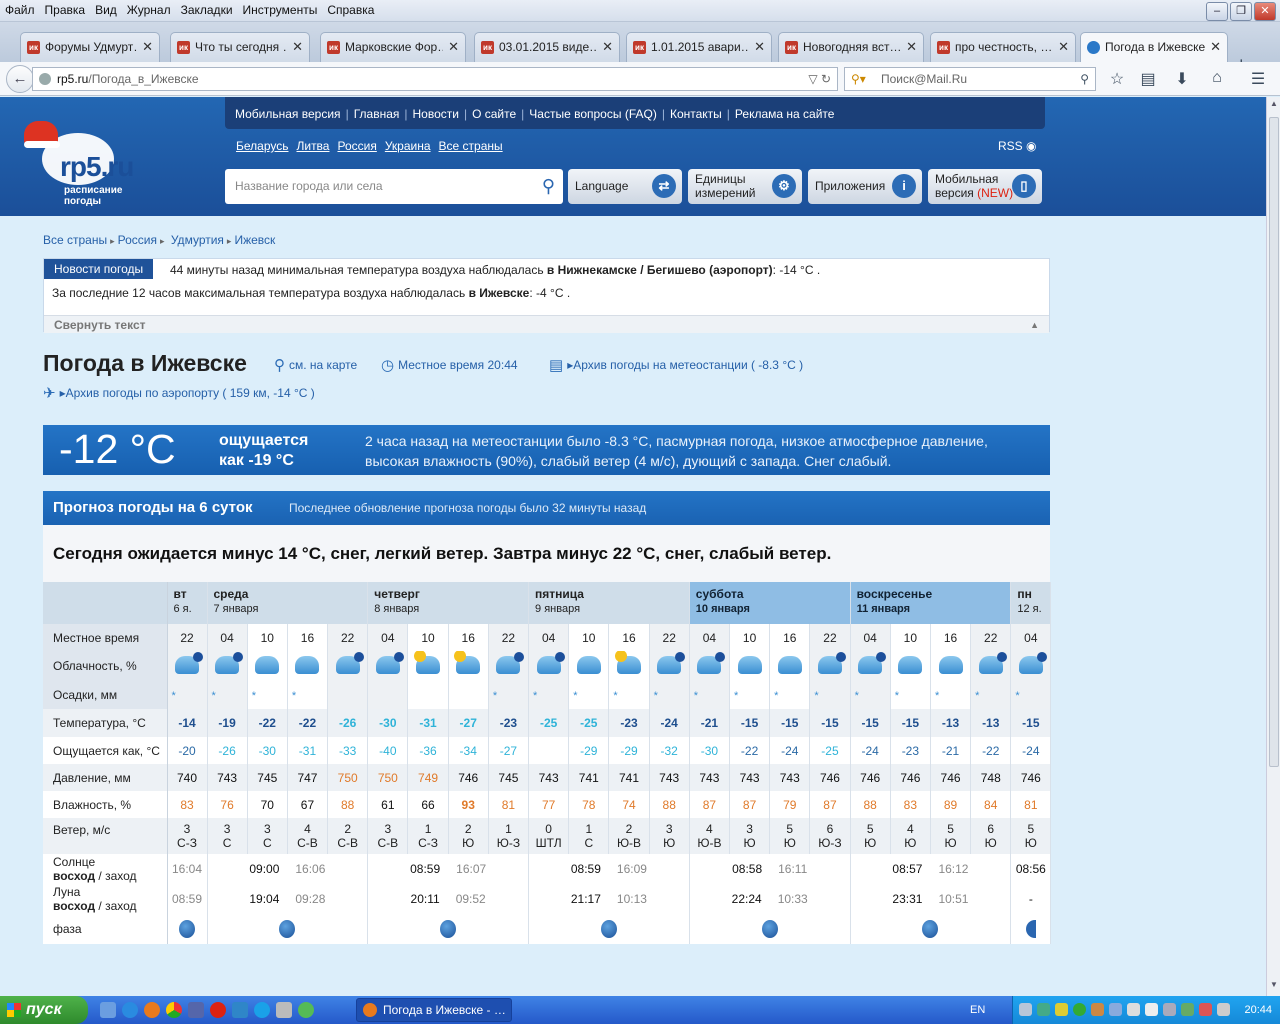 The image size is (1280, 1024). Describe the element at coordinates (696, 114) in the screenshot. I see `nav-contacts: Контакты` at that location.